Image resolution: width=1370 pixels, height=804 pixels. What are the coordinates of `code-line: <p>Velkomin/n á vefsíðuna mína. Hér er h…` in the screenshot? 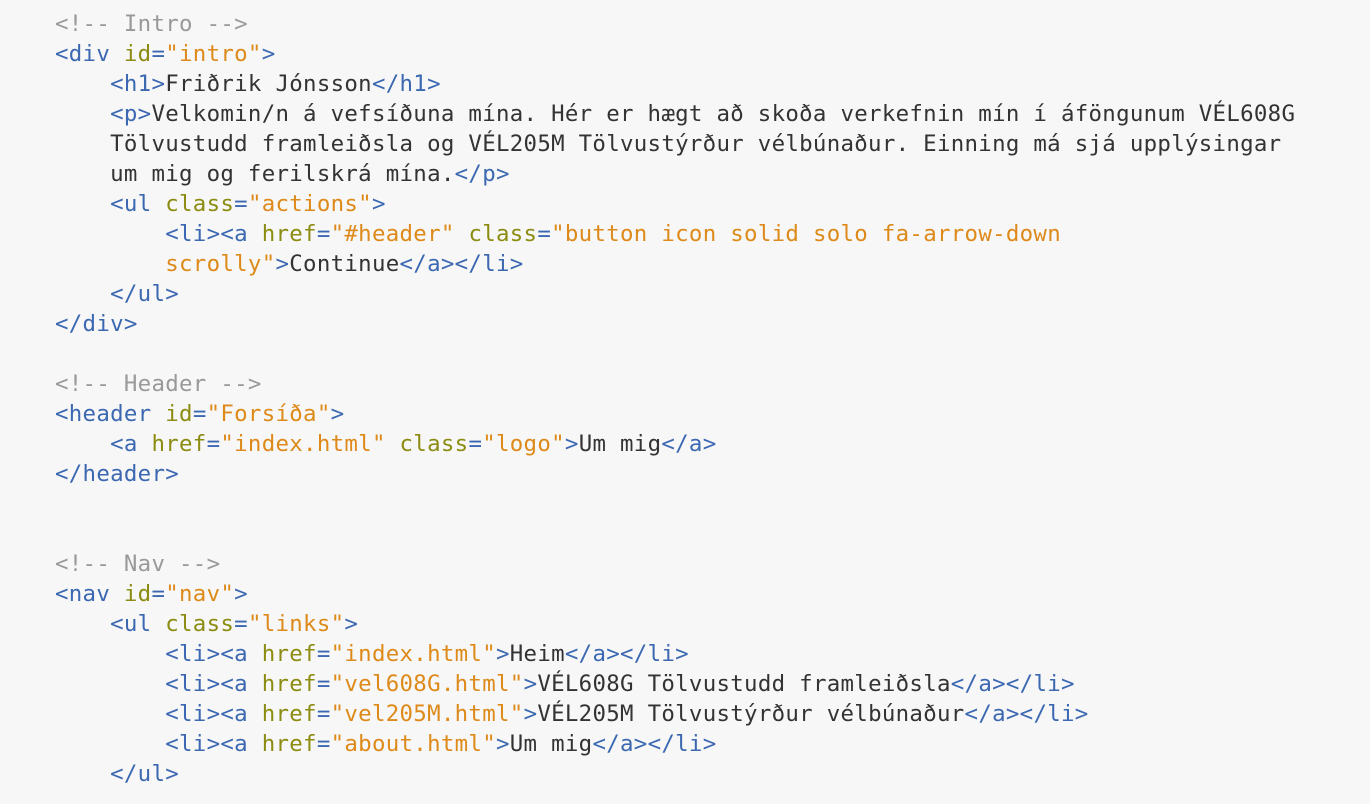 It's located at (712, 114).